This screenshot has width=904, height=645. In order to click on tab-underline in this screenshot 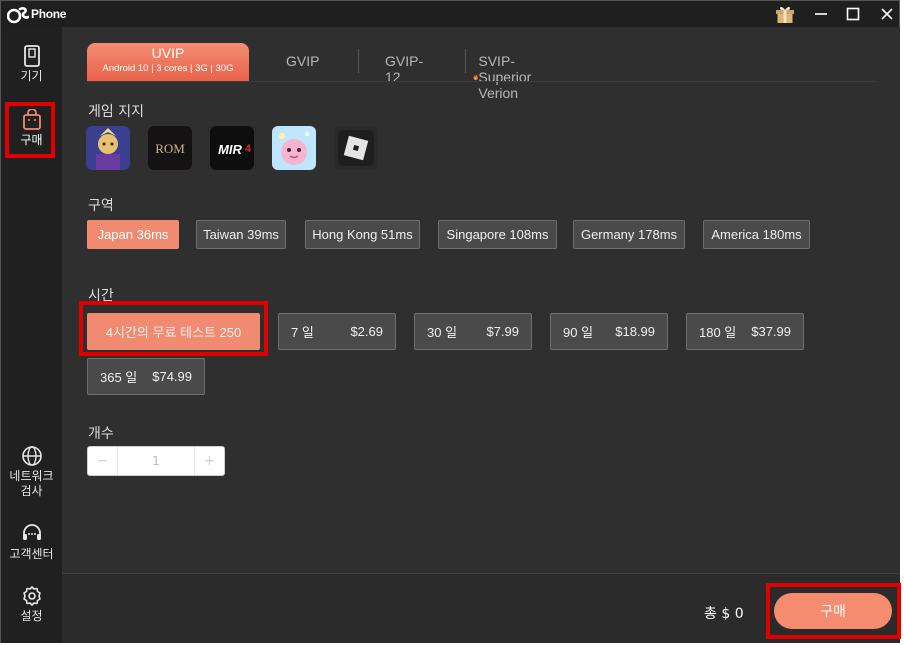, I will do `click(481, 81)`.